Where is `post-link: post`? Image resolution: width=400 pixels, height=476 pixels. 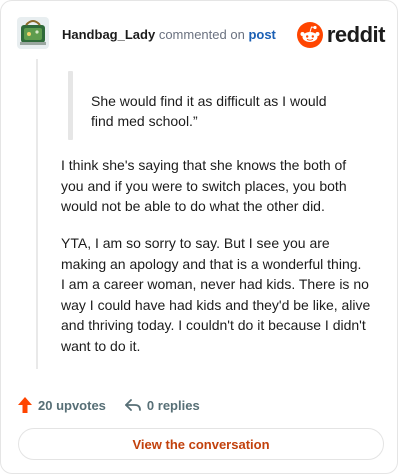 post-link: post is located at coordinates (261, 34).